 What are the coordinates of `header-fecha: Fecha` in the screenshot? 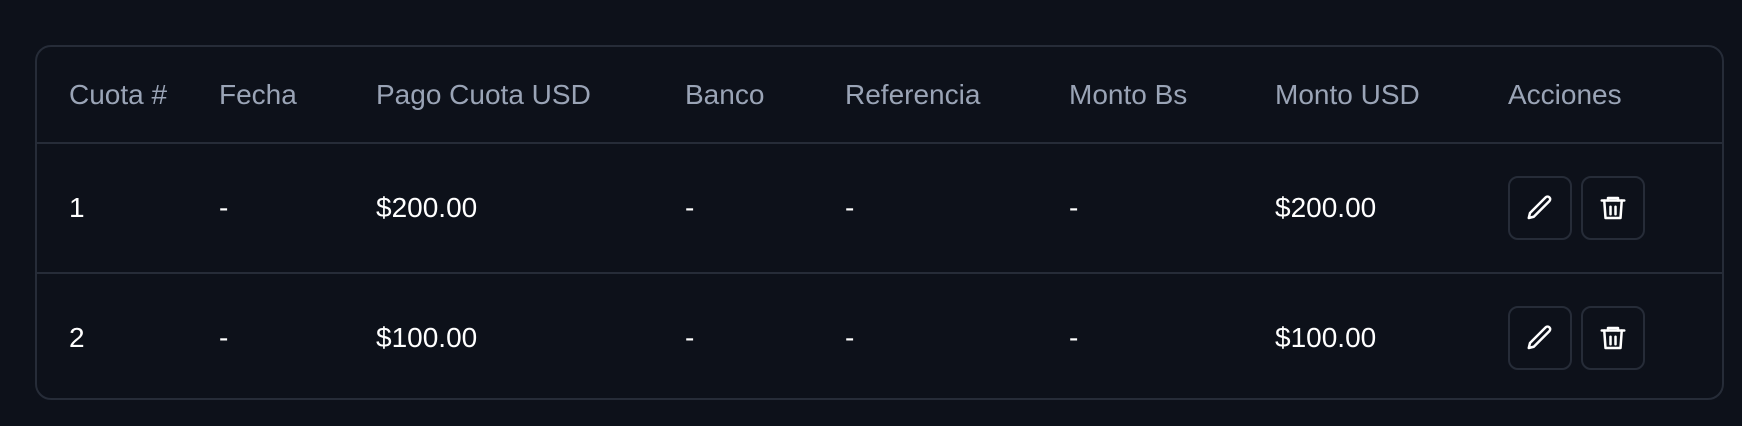 It's located at (297, 95).